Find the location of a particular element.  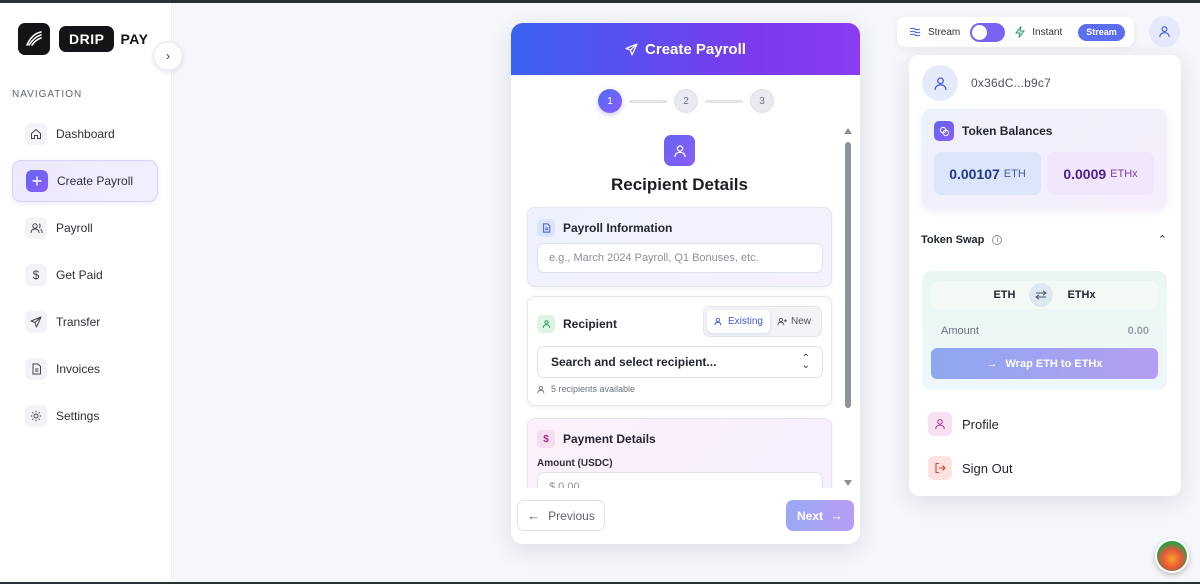

payment-label-row: $ Payment Details is located at coordinates (596, 439).